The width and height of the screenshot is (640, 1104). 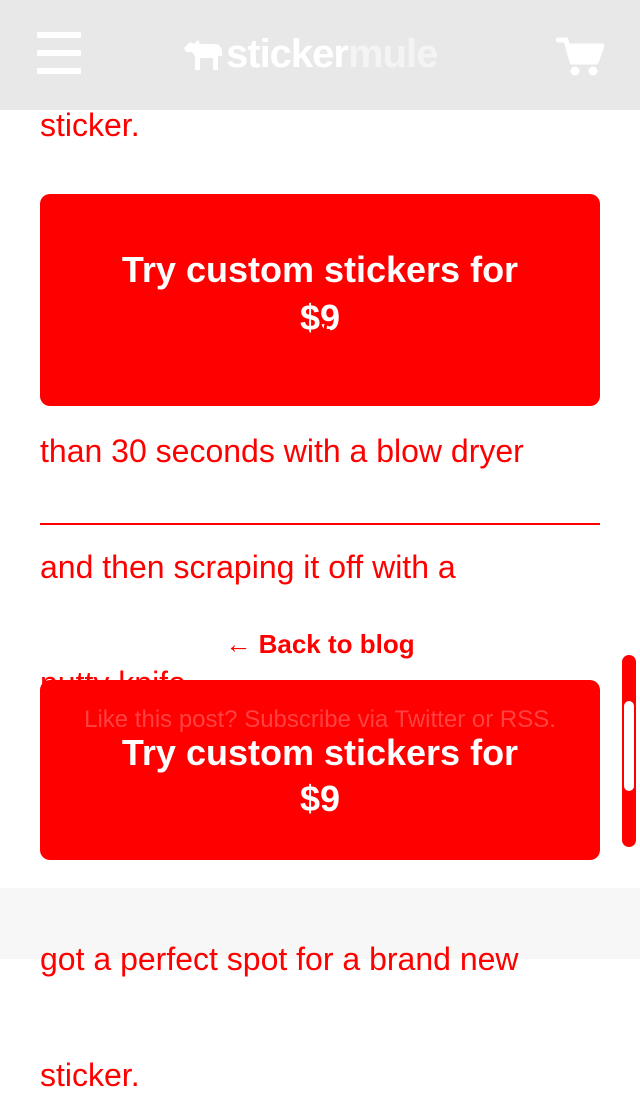 I want to click on top-navigation-bar: stickermule, so click(x=320, y=55).